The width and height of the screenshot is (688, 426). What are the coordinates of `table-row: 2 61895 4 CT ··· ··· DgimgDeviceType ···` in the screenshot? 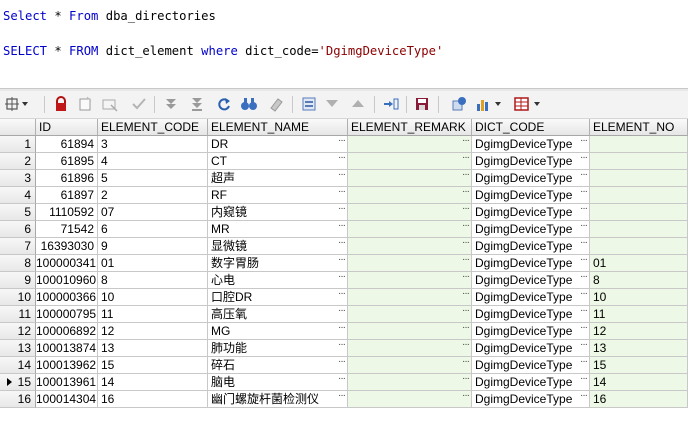 It's located at (344, 161).